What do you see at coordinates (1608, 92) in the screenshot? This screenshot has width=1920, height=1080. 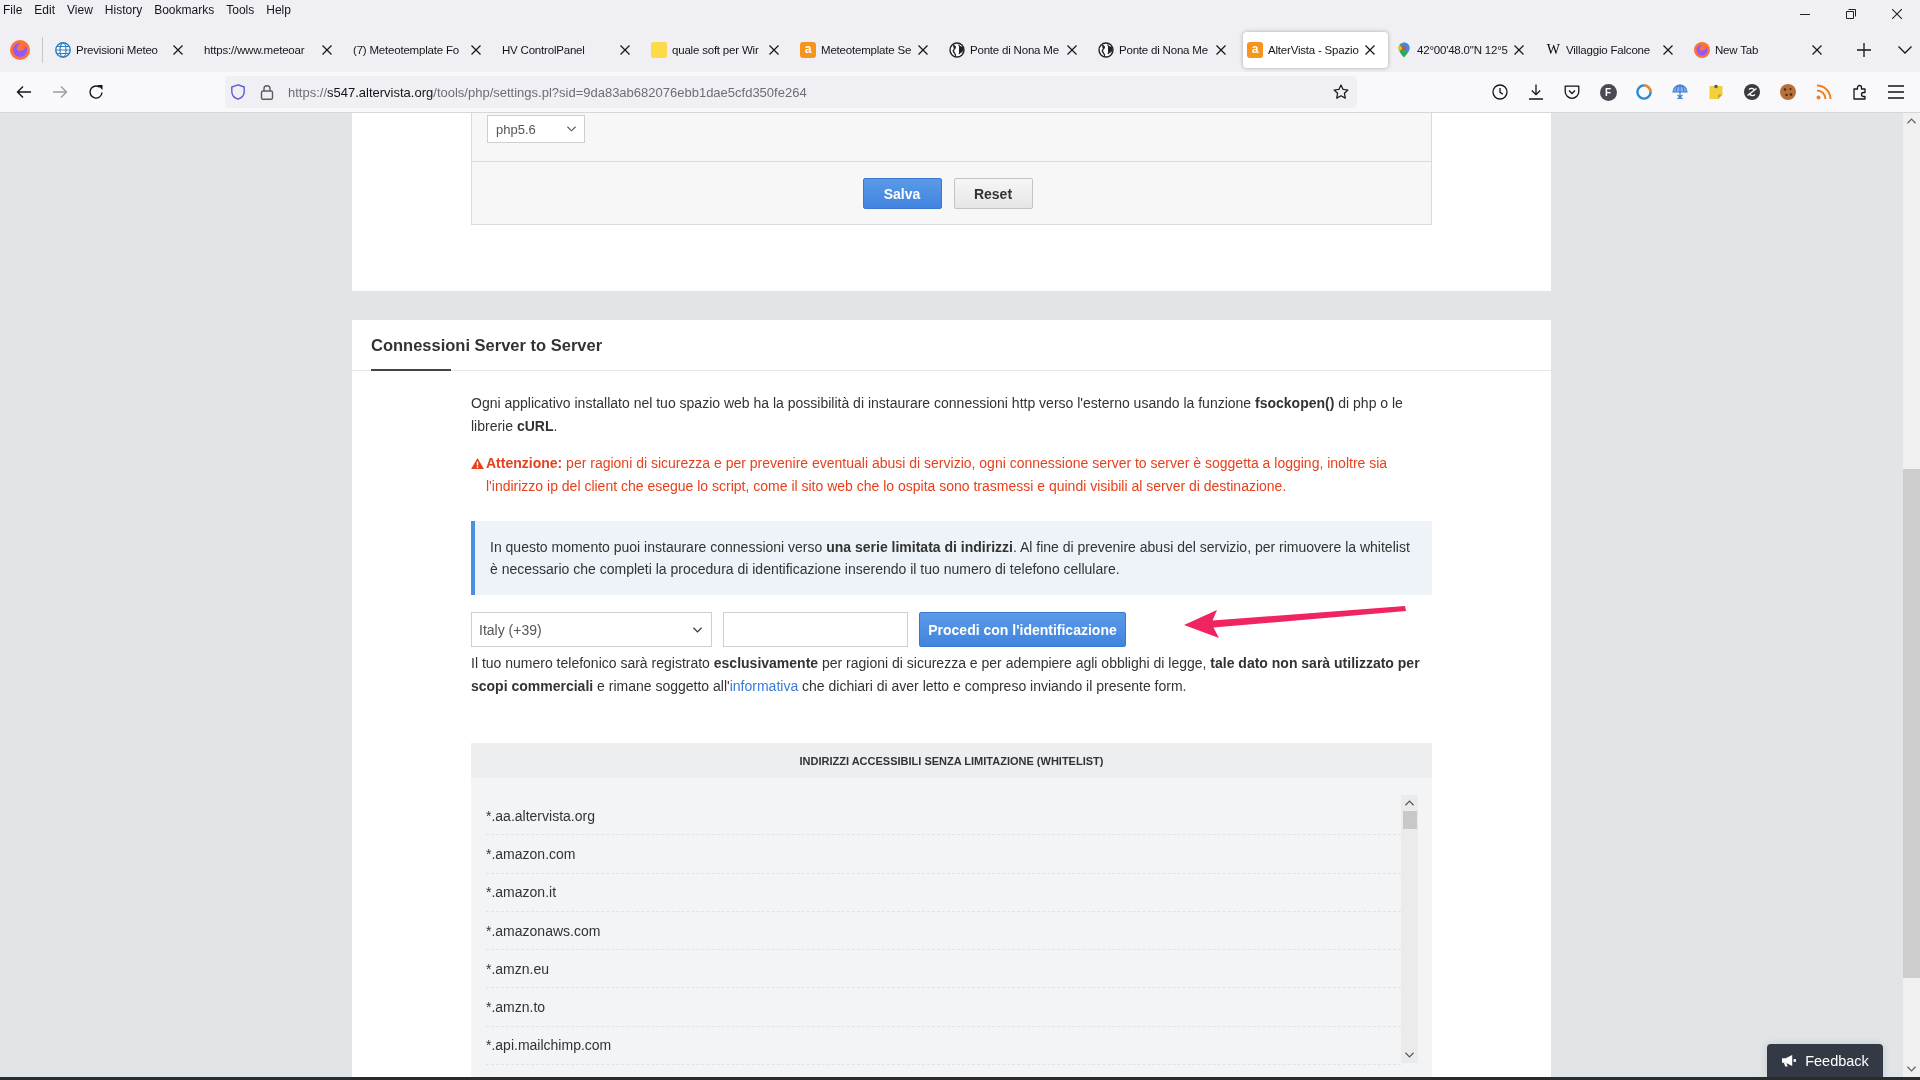 I see `extension-badge: F` at bounding box center [1608, 92].